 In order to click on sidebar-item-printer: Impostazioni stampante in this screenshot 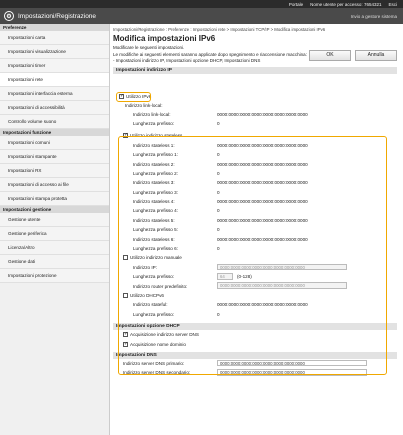, I will do `click(54, 157)`.